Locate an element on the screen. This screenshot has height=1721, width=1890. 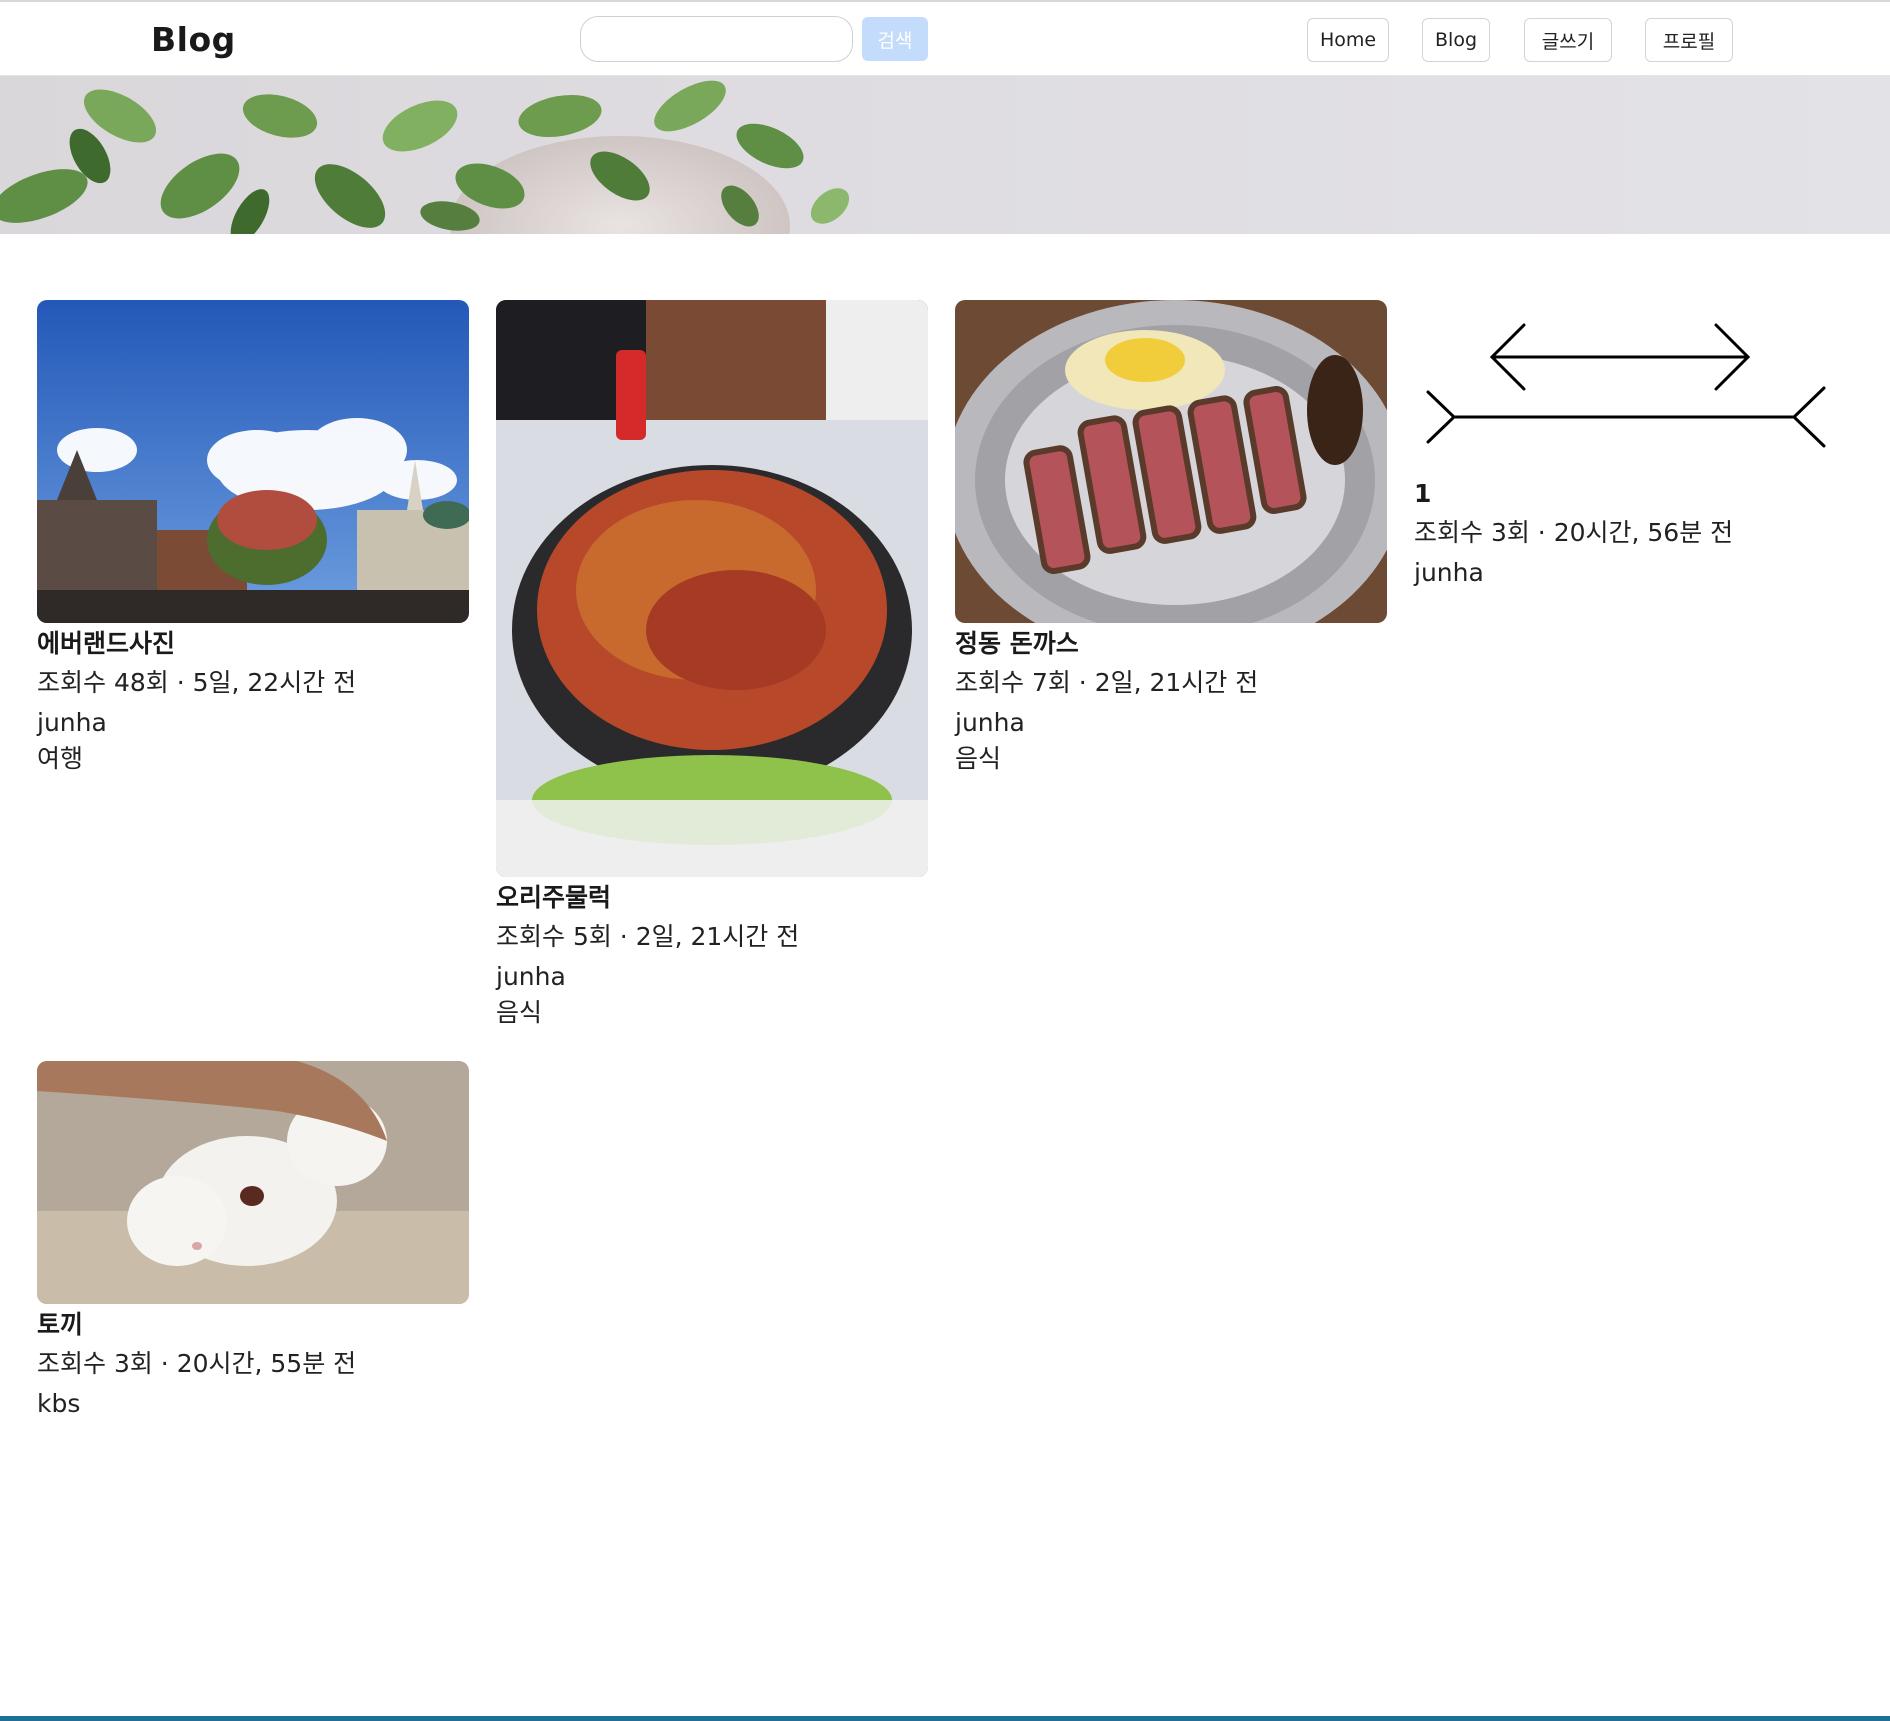
search-button: 검색 is located at coordinates (895, 39).